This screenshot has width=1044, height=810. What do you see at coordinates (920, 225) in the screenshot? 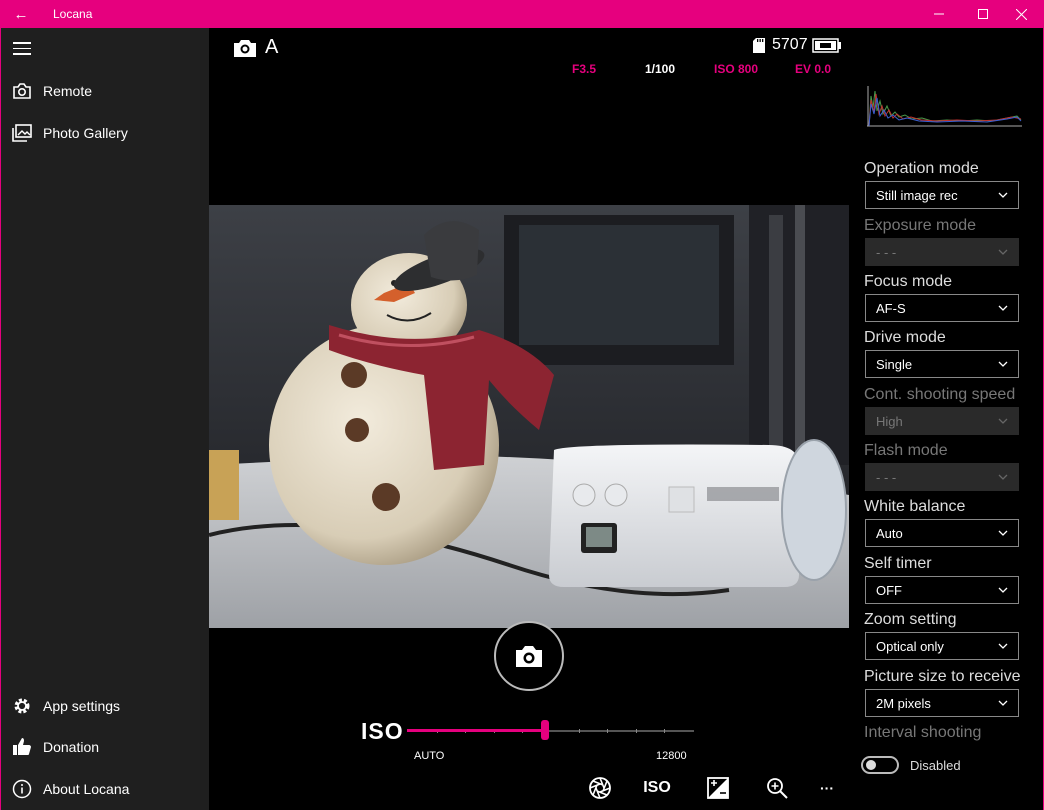
I see `exposure-mode-label: Exposure mode` at bounding box center [920, 225].